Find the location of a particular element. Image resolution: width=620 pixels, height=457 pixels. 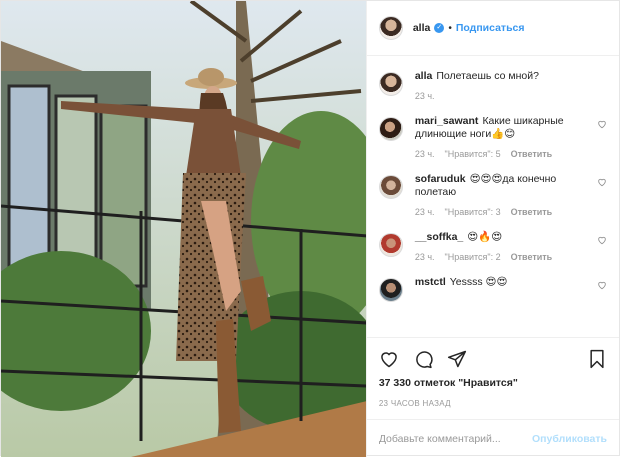

add-comment-bar: Опубликовать is located at coordinates (492, 438).